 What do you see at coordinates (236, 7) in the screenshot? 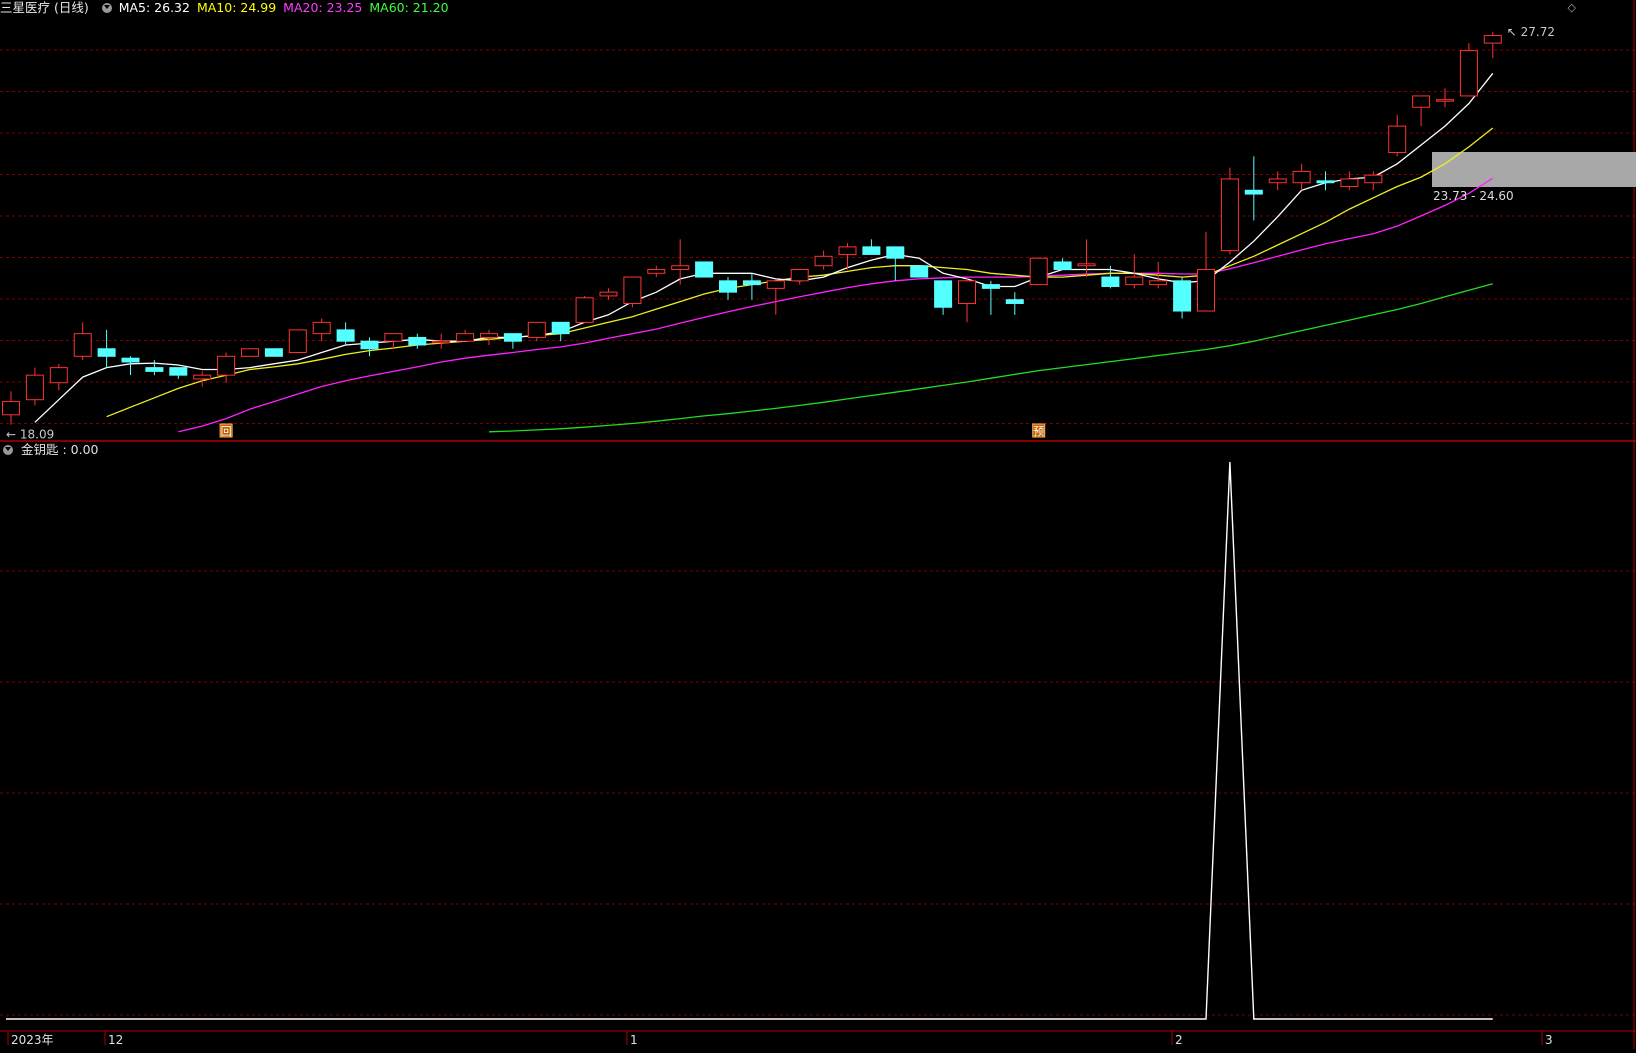
I see `ma10-legend: MA10: 24.99` at bounding box center [236, 7].